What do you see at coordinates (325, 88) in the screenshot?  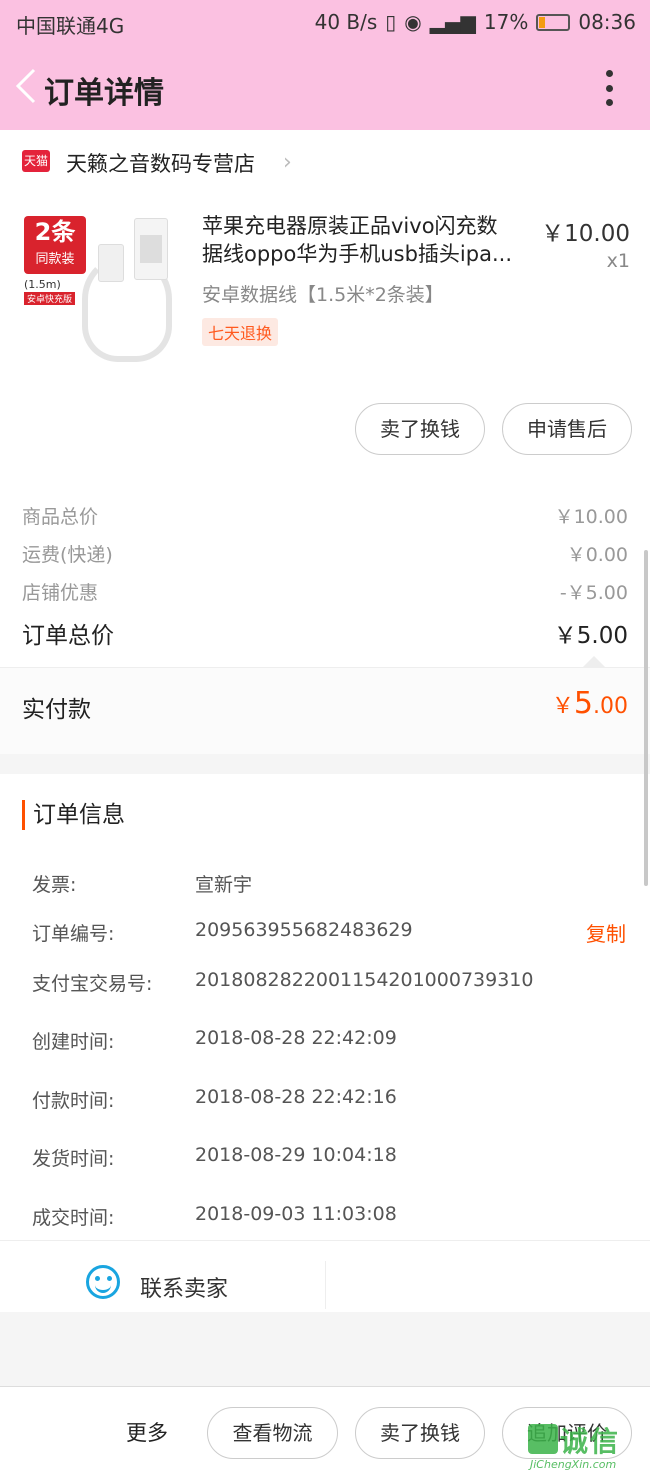 I see `app-header: 订单详情` at bounding box center [325, 88].